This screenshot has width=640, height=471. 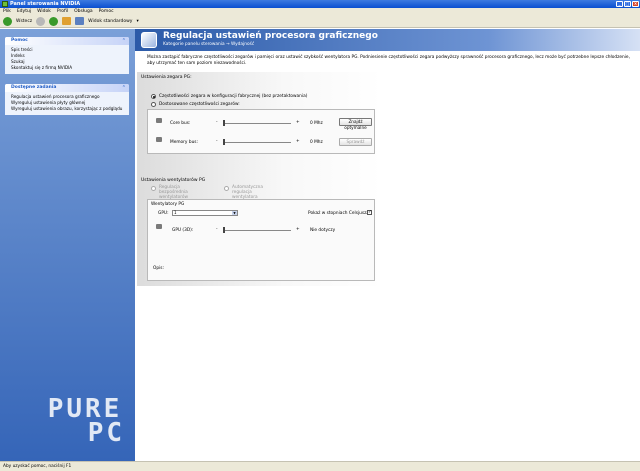 I want to click on status-bar: Aby uzyskać pomoc, naciśnij F1, so click(x=320, y=466).